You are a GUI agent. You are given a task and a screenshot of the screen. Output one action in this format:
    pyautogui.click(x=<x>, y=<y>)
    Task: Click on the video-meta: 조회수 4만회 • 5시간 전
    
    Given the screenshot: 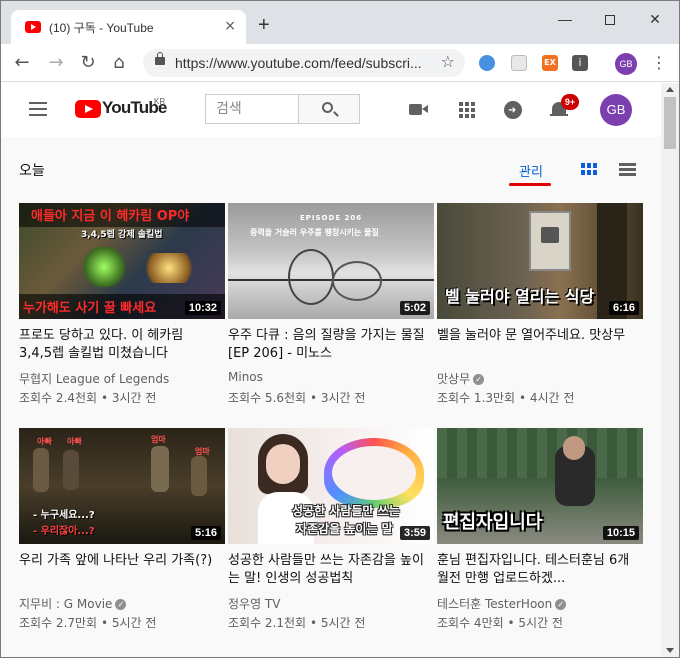 What is the action you would take?
    pyautogui.click(x=500, y=622)
    